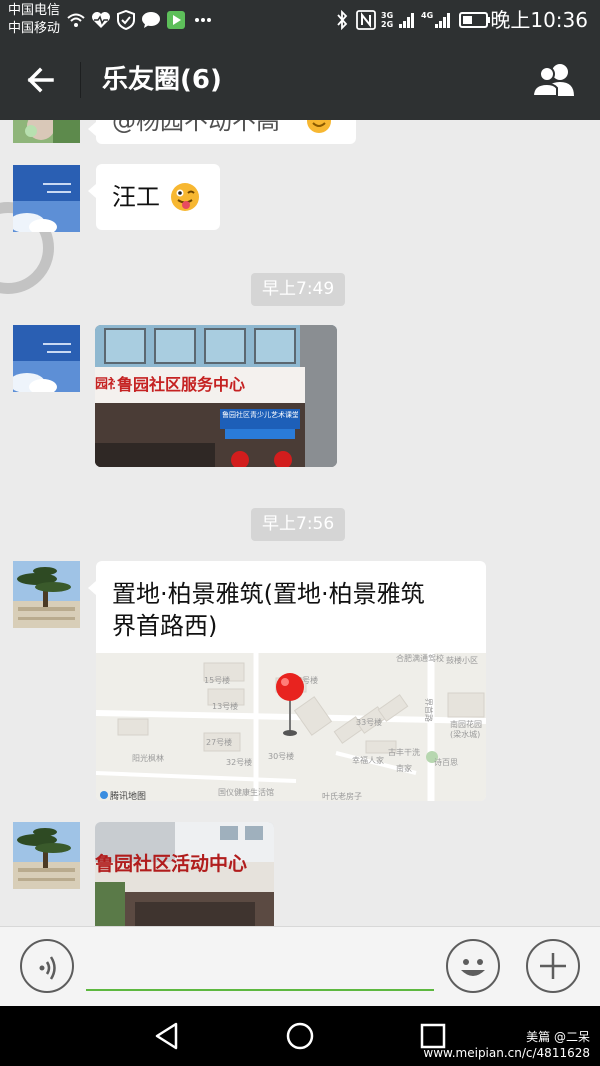 This screenshot has height=1066, width=600. Describe the element at coordinates (76, 20) in the screenshot. I see `wifi-icon` at that location.